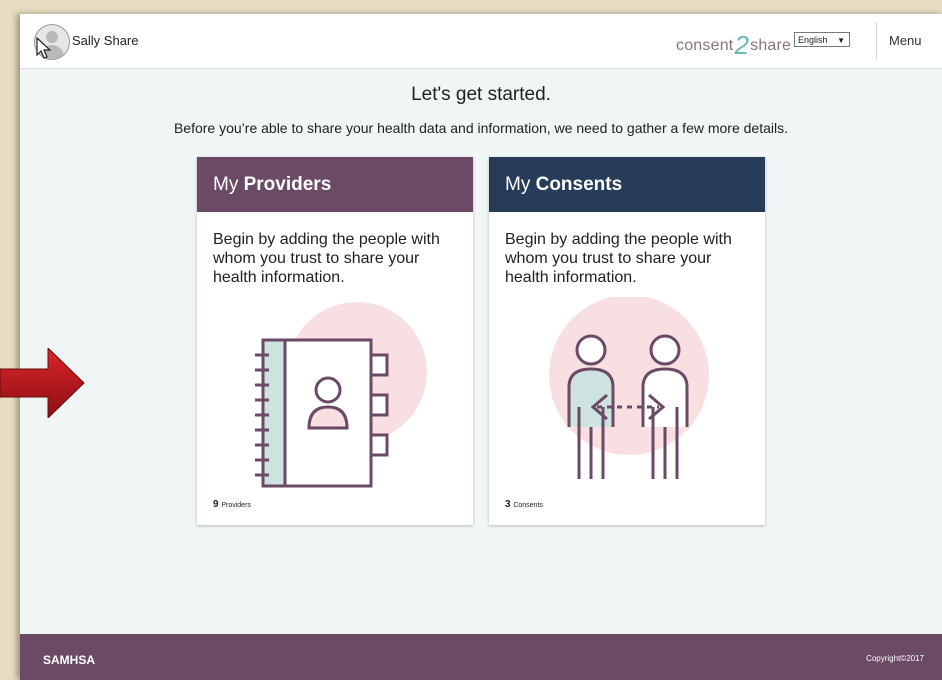 This screenshot has width=942, height=680. Describe the element at coordinates (341, 395) in the screenshot. I see `address-book-icon` at that location.